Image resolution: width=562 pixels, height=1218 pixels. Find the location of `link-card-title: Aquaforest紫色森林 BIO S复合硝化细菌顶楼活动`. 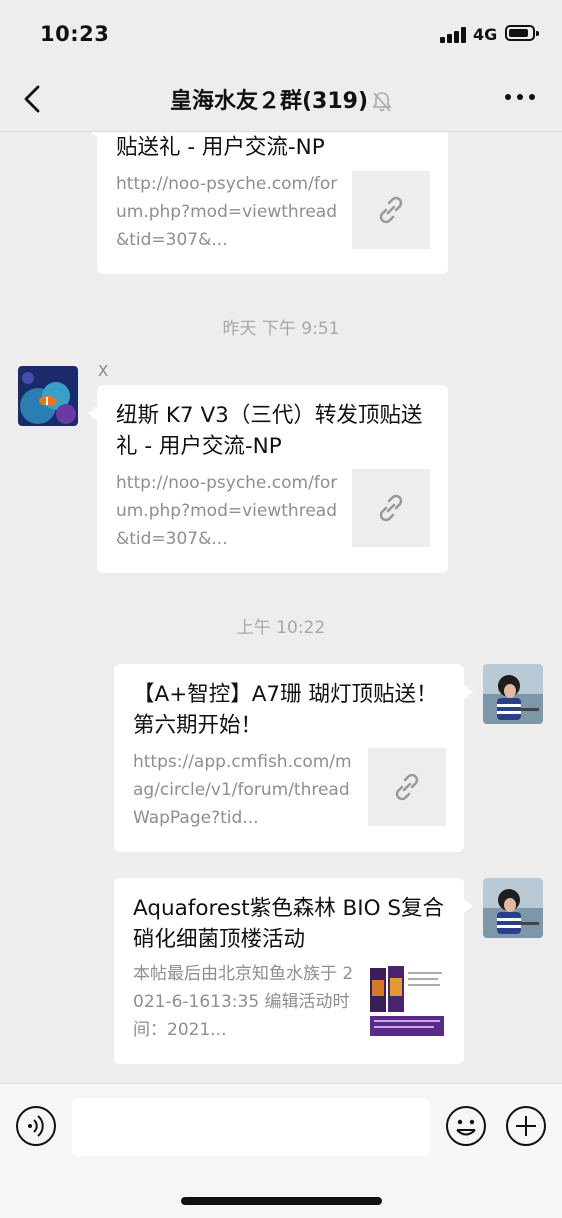

link-card-title: Aquaforest紫色森林 BIO S复合硝化细菌顶楼活动 is located at coordinates (289, 924).